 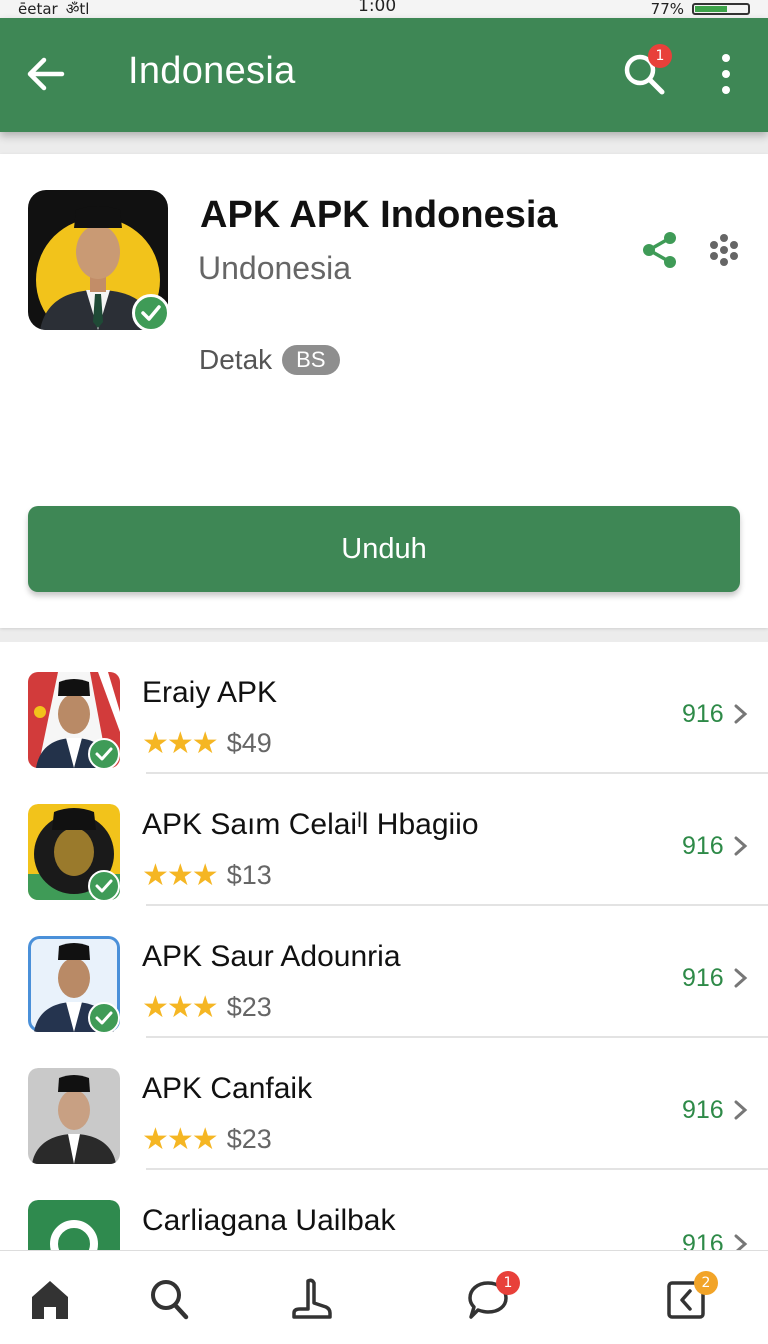 I want to click on share-button, so click(x=660, y=250).